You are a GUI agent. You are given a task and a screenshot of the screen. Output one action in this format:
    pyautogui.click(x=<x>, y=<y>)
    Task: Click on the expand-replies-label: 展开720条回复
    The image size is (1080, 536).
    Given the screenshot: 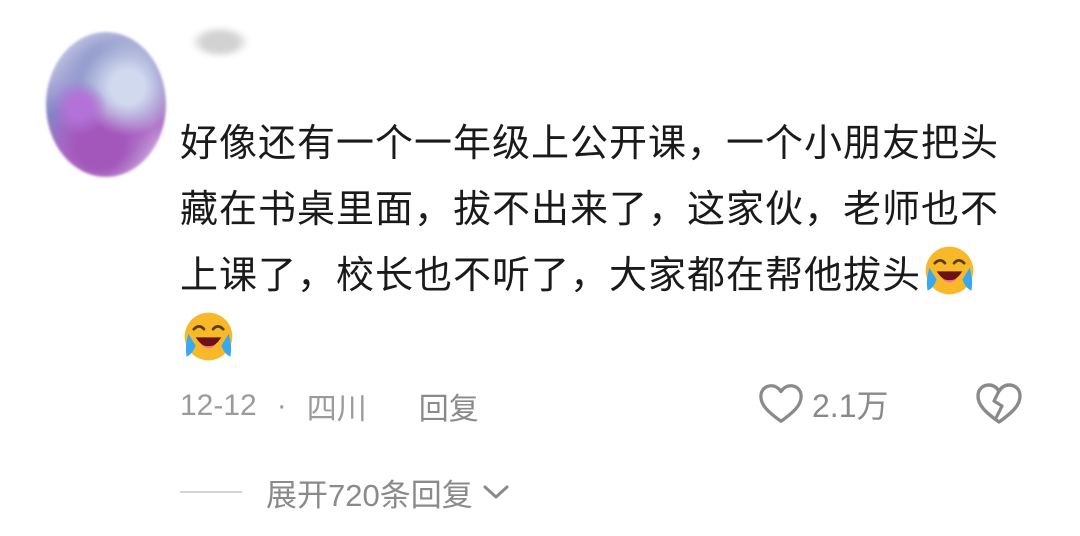 What is the action you would take?
    pyautogui.click(x=369, y=495)
    